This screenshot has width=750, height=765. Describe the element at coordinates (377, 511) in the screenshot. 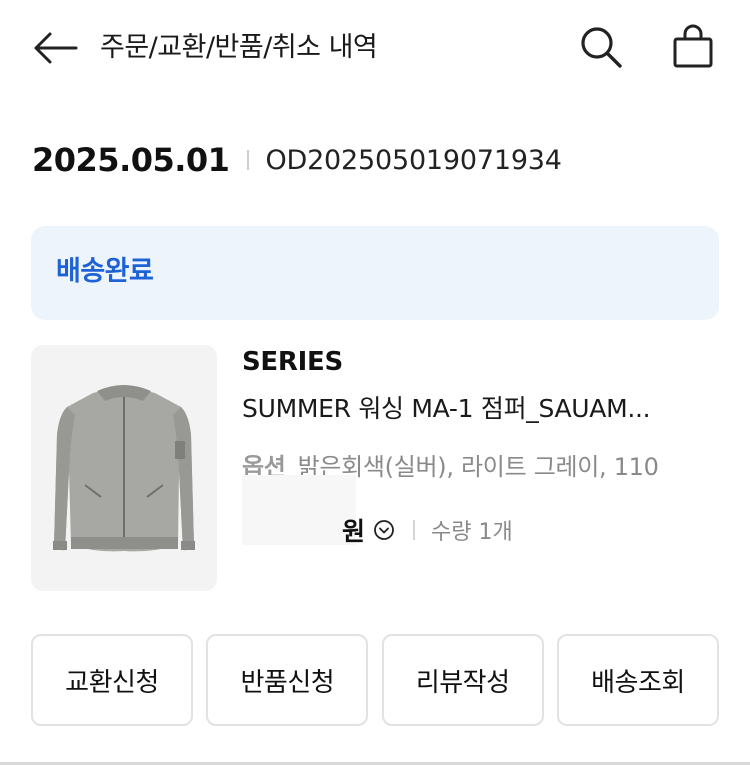

I see `price-row: 원 수량 1개` at that location.